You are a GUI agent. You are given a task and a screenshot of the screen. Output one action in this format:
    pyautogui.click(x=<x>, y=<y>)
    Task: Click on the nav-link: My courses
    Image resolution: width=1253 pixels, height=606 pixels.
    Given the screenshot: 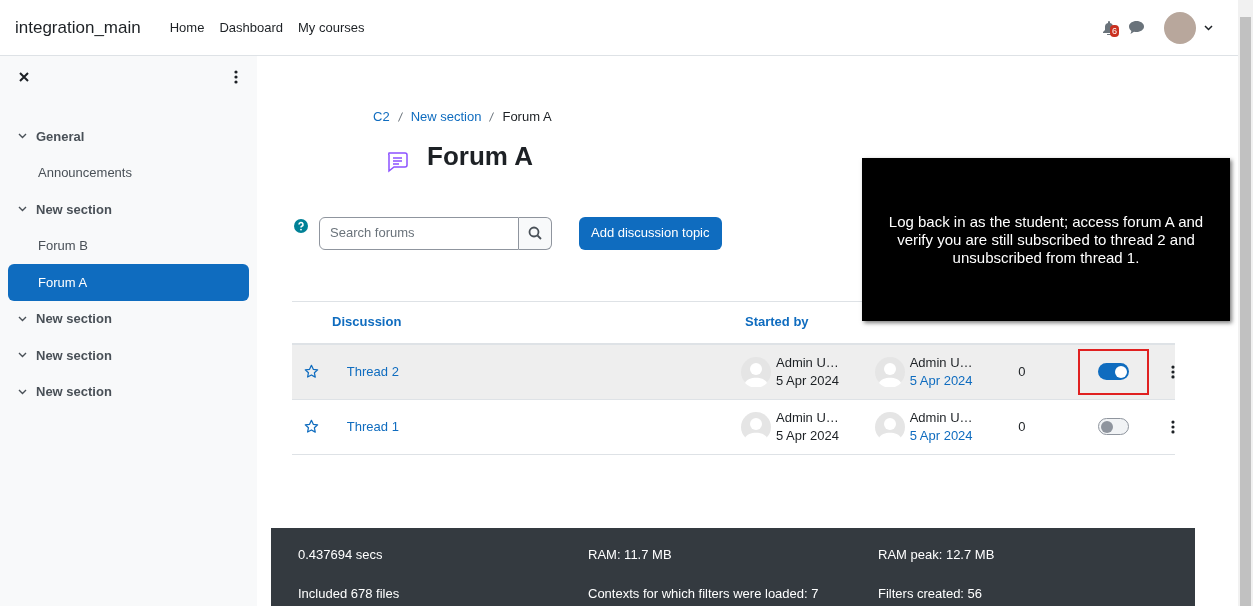 What is the action you would take?
    pyautogui.click(x=331, y=27)
    